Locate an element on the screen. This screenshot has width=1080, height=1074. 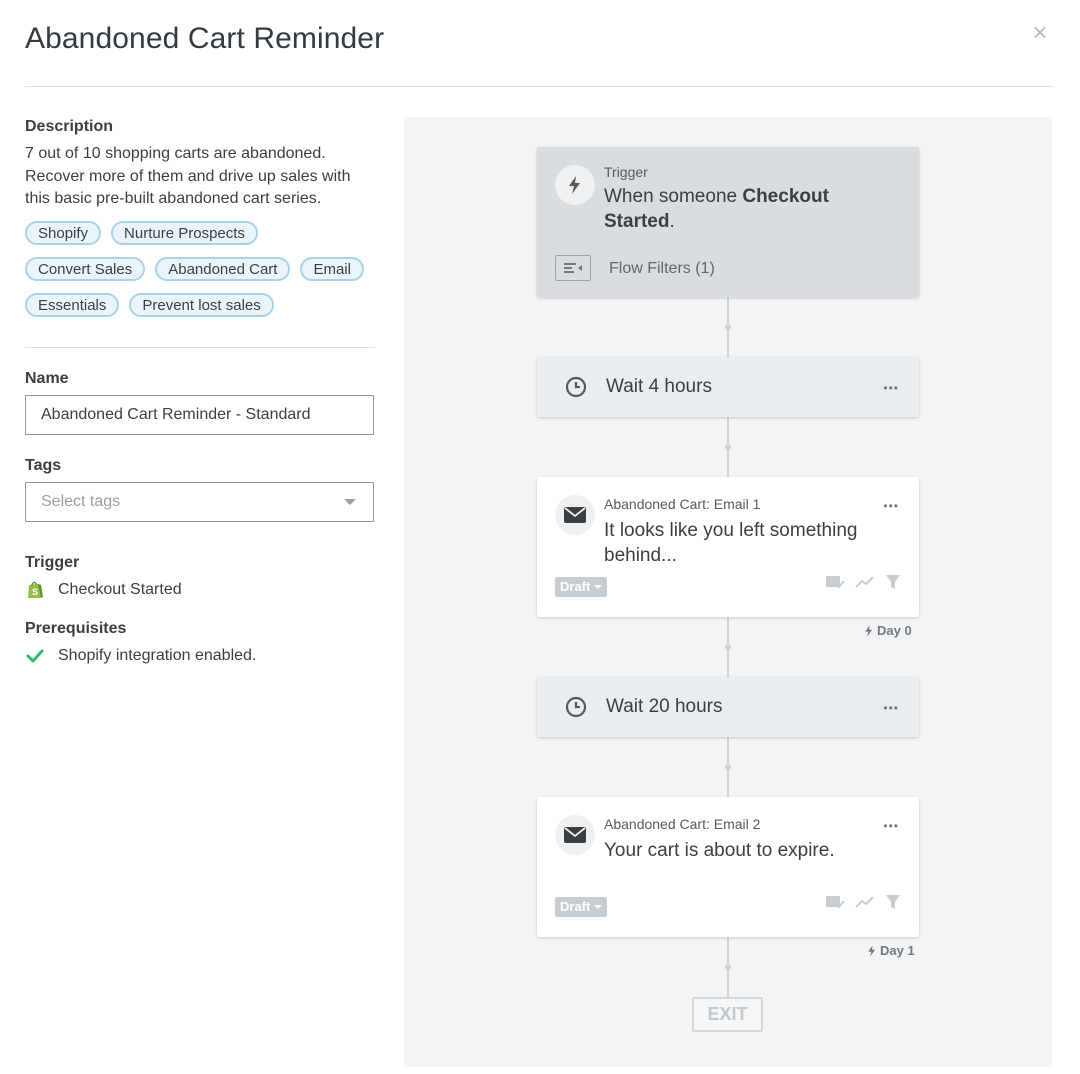
svg-text: S is located at coordinates (35, 592).